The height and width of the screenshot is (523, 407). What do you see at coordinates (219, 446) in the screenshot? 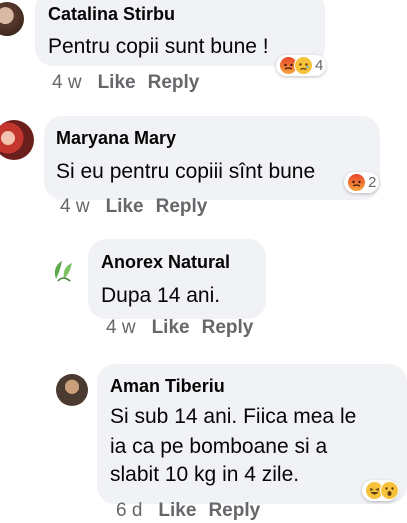
I see `comment-text: ia ca pe bomboane si a` at bounding box center [219, 446].